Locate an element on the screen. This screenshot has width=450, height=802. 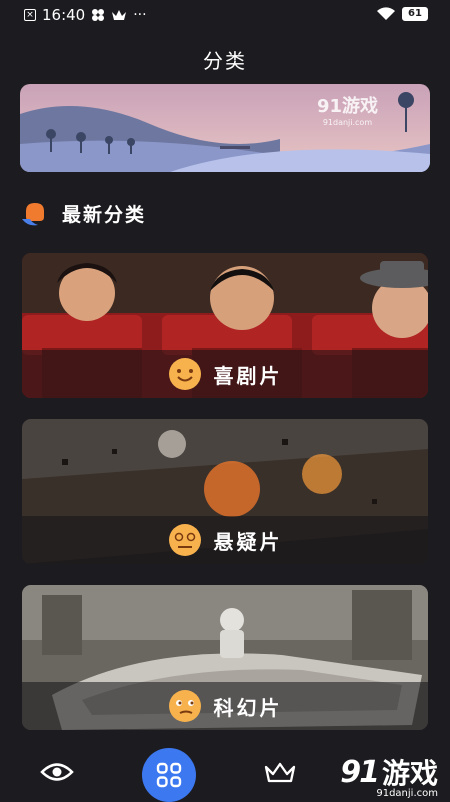
nav-eye is located at coordinates (57, 772).